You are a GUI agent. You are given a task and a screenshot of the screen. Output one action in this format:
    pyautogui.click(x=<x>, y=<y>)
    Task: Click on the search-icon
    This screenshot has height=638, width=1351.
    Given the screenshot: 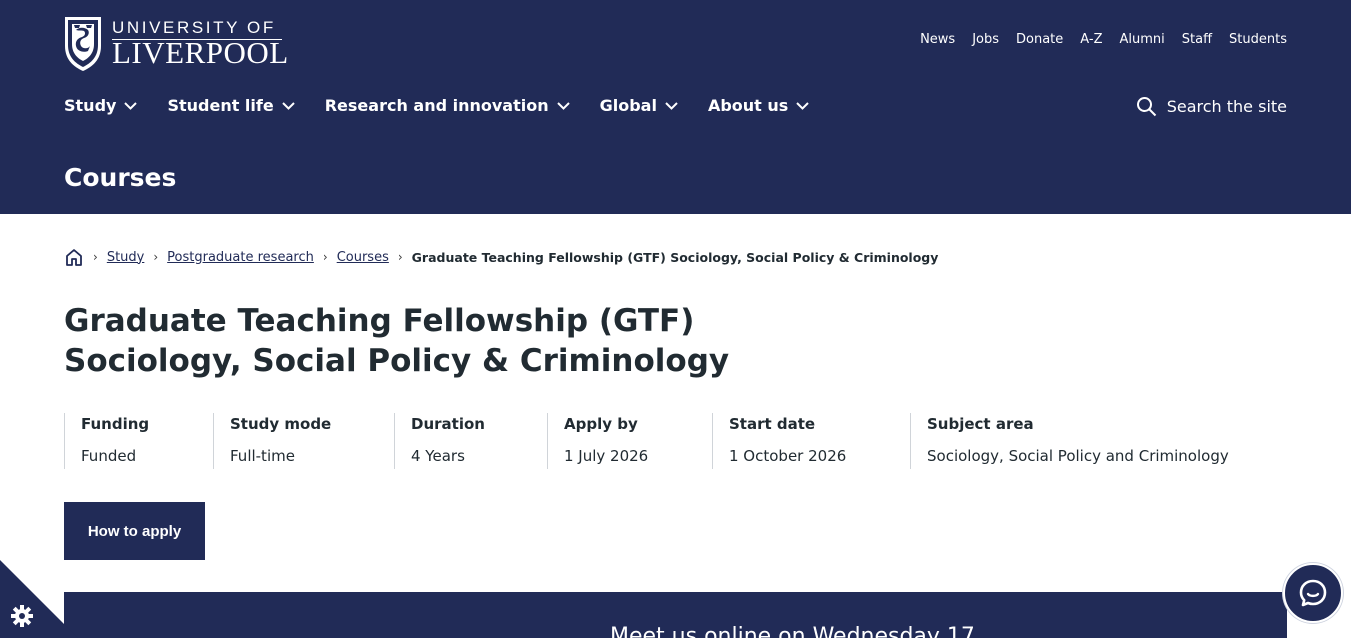 What is the action you would take?
    pyautogui.click(x=1146, y=107)
    